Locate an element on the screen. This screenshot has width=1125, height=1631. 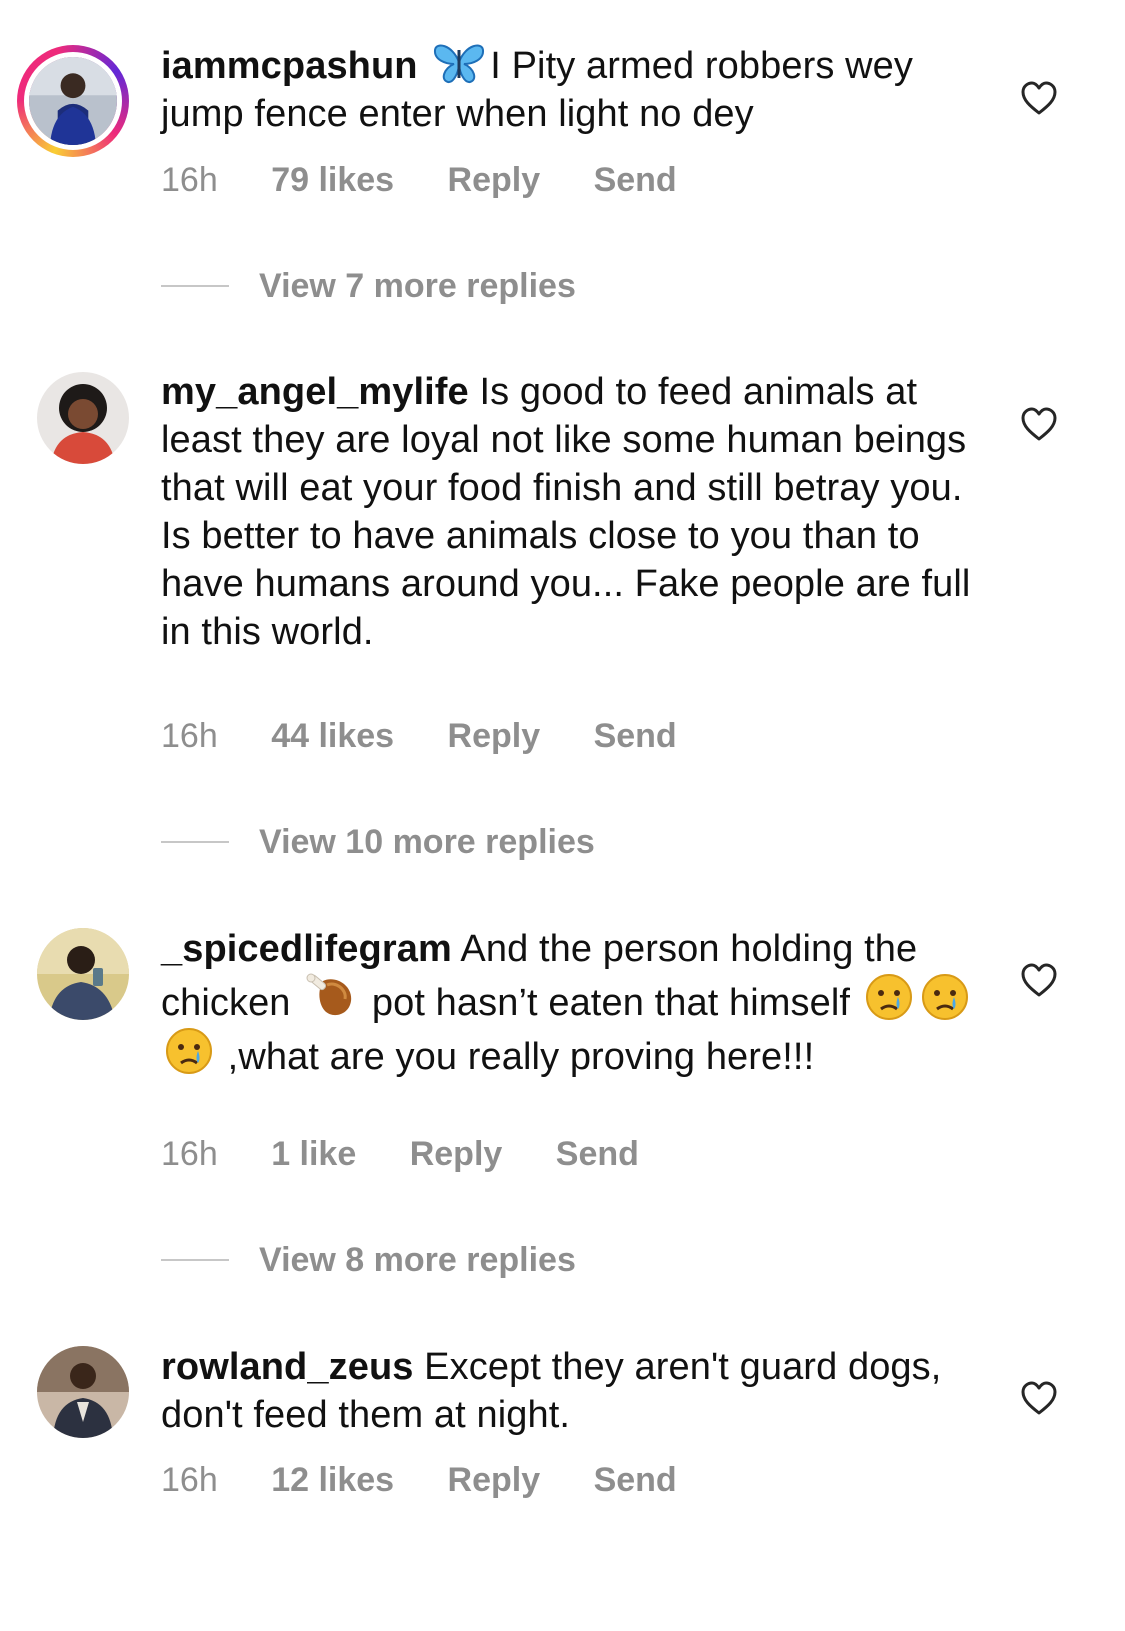
username: rowland_zeus is located at coordinates (287, 1367).